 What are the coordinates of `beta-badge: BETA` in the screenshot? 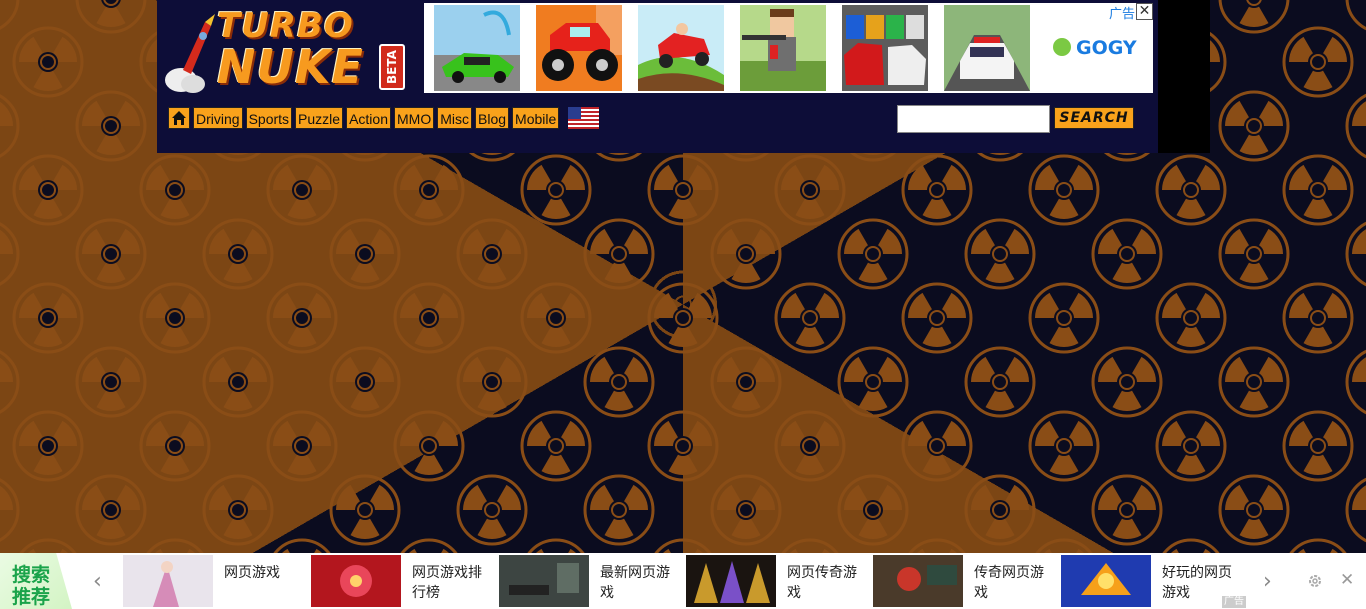 It's located at (392, 67).